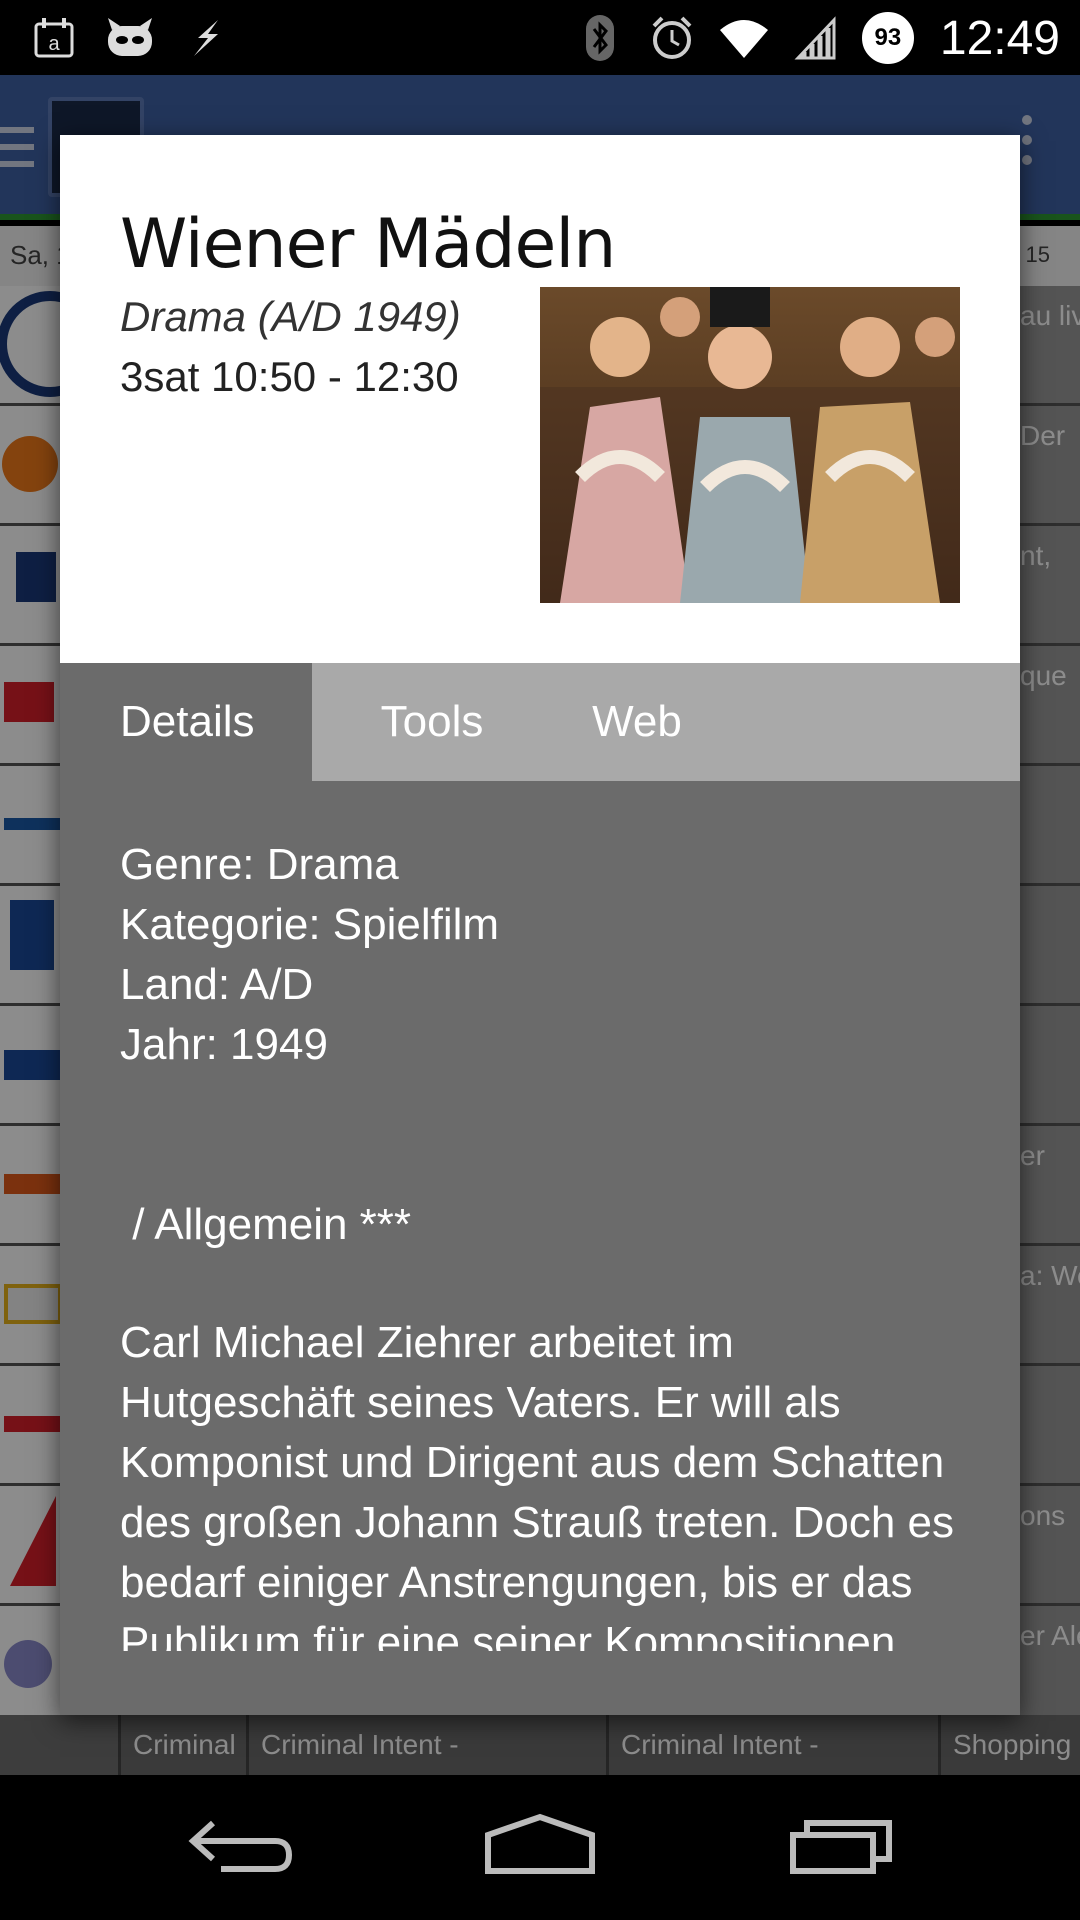 The width and height of the screenshot is (1080, 1920). What do you see at coordinates (368, 244) in the screenshot?
I see `program-title: Wiener Mädeln` at bounding box center [368, 244].